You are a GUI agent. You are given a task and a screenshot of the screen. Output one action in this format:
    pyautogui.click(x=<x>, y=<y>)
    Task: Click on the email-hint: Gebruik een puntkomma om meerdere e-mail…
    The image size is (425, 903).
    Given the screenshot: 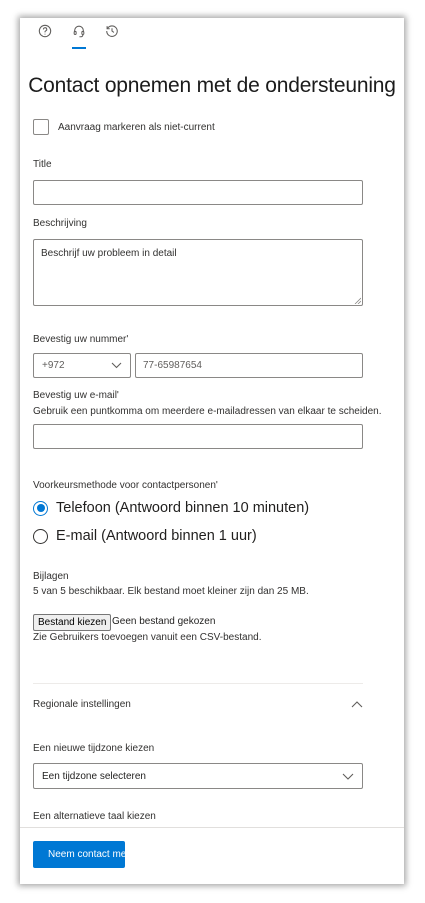 What is the action you would take?
    pyautogui.click(x=207, y=411)
    